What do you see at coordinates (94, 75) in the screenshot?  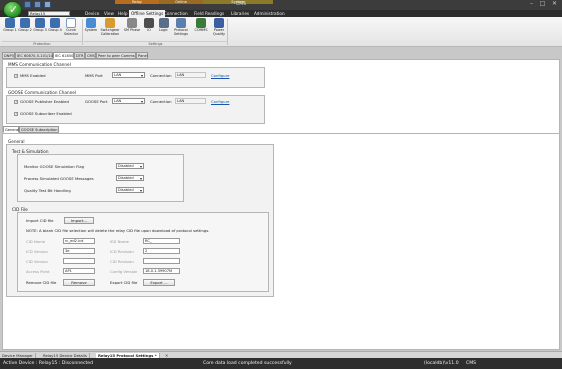 I see `mms-port-label: MMS Port` at bounding box center [94, 75].